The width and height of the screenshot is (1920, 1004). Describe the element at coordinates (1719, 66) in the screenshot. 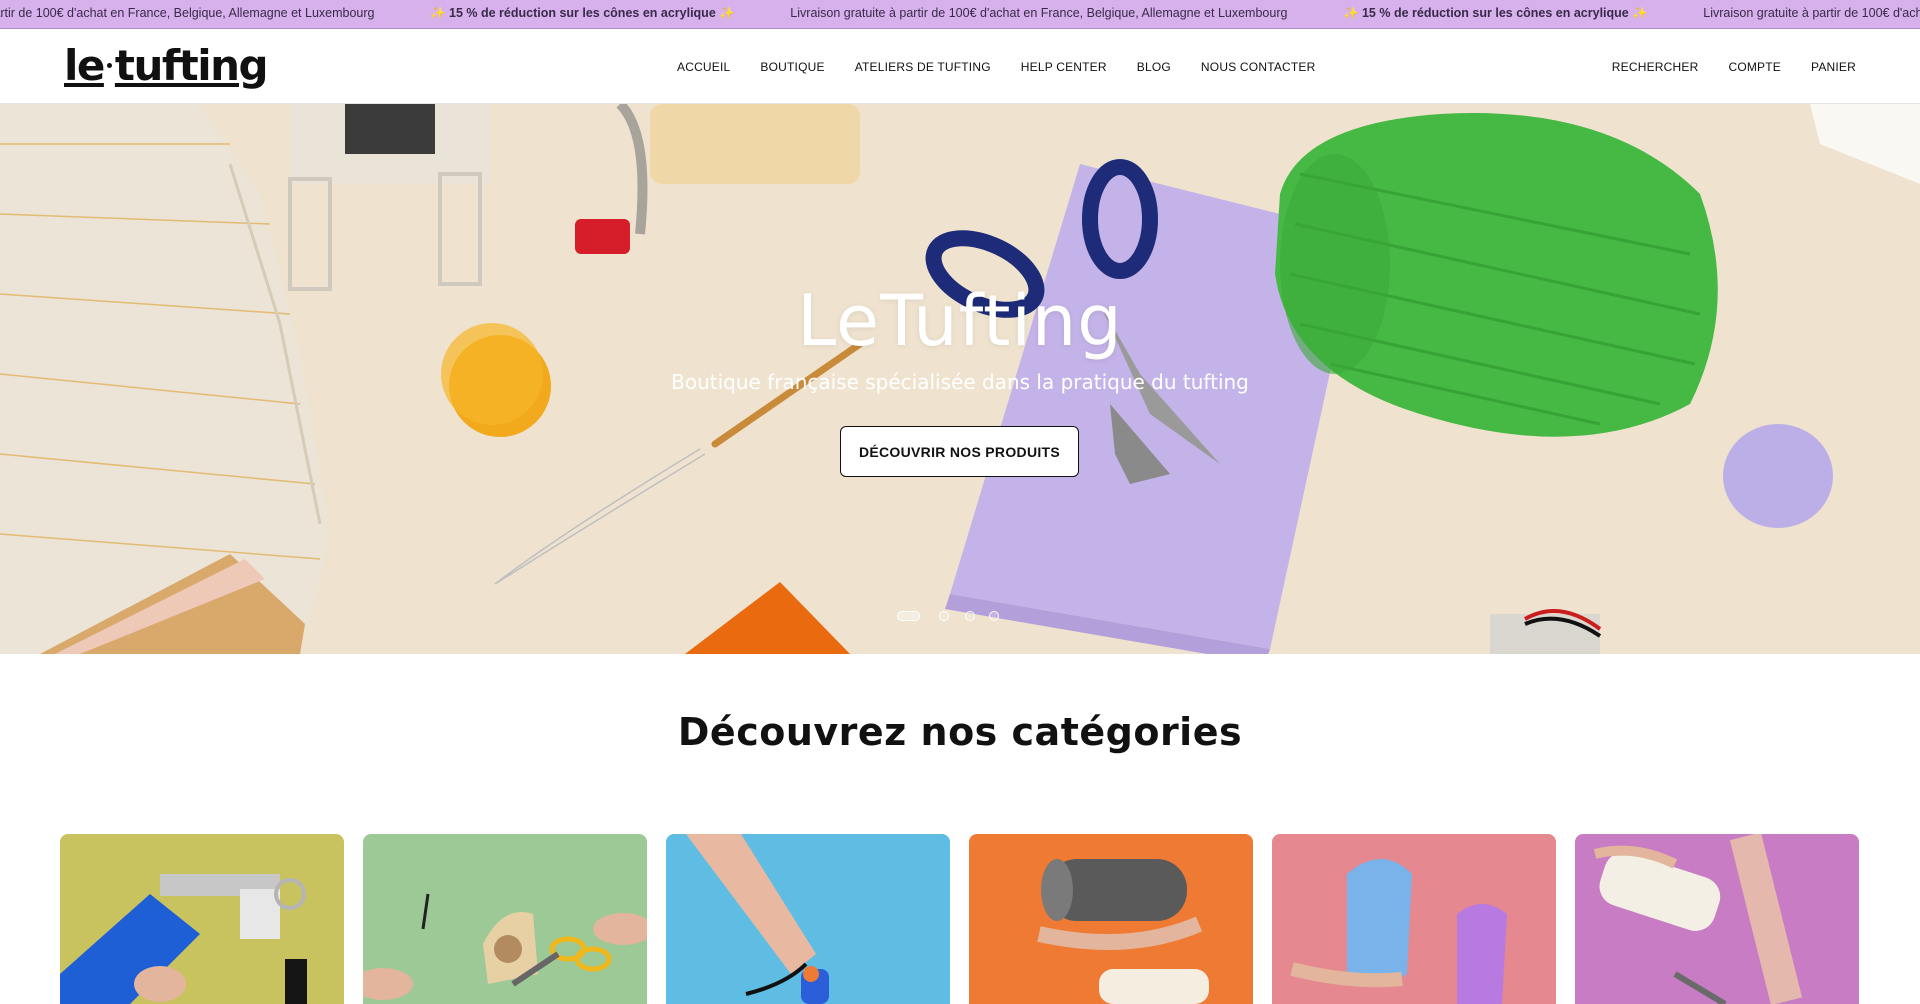

I see `header-utility: RECHERCHER COMPTE PANIER` at that location.